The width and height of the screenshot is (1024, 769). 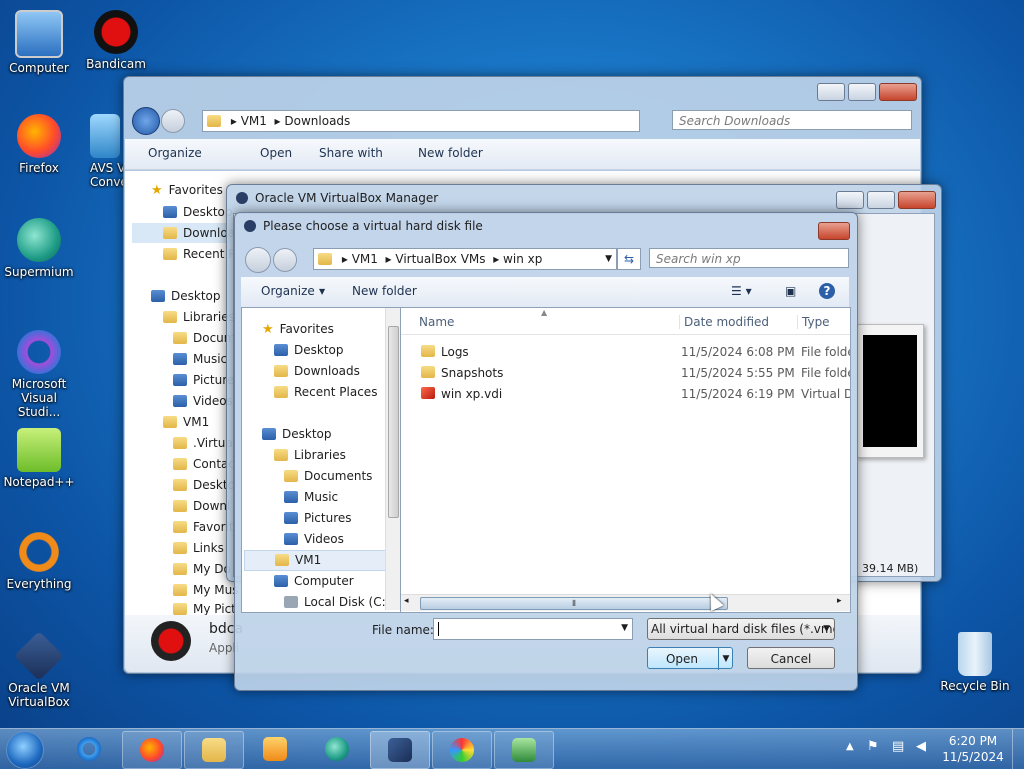 I want to click on help-icon: ?, so click(x=827, y=291).